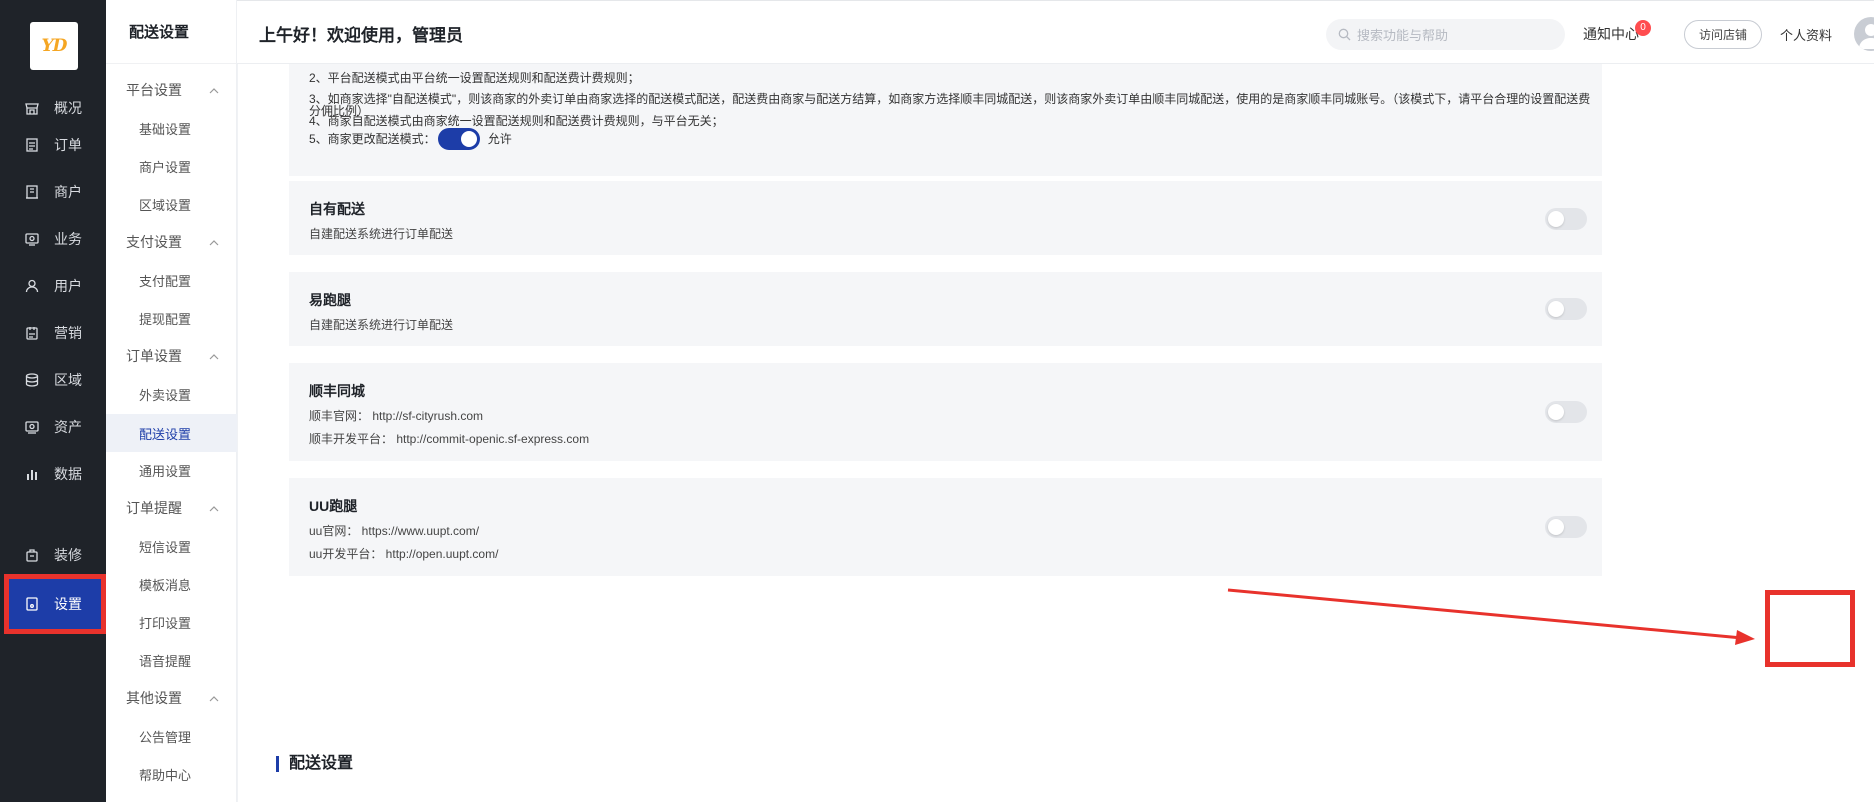  Describe the element at coordinates (1491, 616) in the screenshot. I see `annotation-arrow` at that location.